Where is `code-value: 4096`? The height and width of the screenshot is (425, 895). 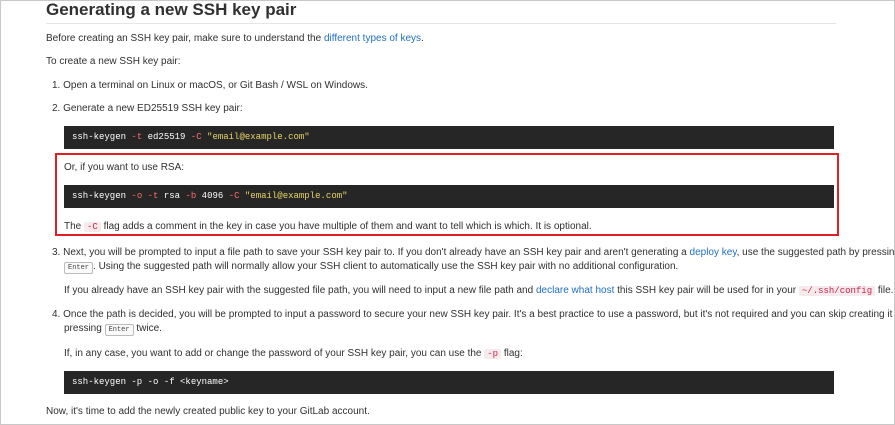
code-value: 4096 is located at coordinates (212, 196).